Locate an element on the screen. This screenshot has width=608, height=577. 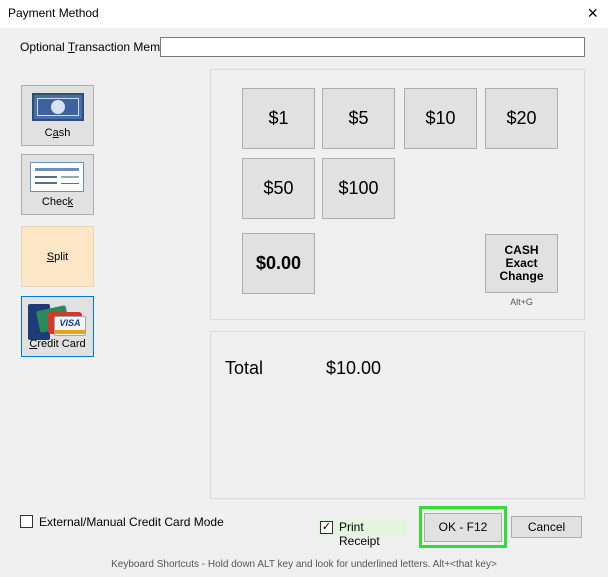
cash-exact-shortcut: Alt+G is located at coordinates (521, 302).